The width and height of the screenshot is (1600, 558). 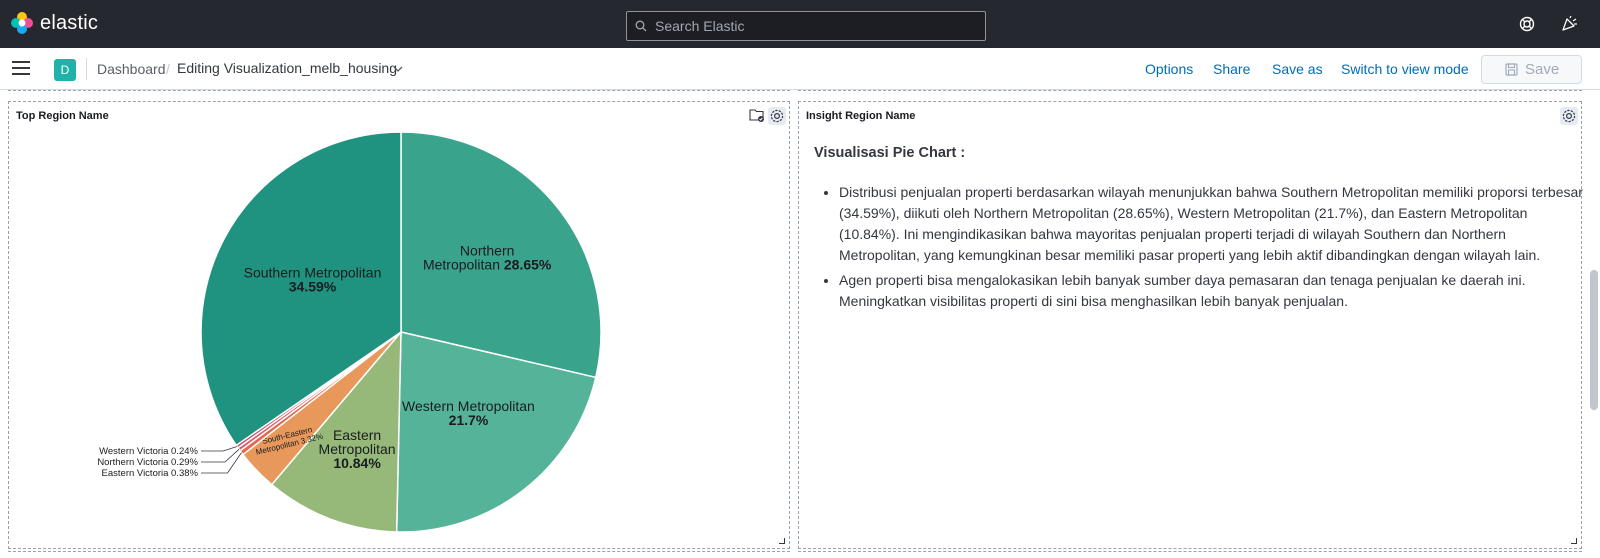 I want to click on switch-to-view-mode-link: Switch to view mode, so click(x=1405, y=69).